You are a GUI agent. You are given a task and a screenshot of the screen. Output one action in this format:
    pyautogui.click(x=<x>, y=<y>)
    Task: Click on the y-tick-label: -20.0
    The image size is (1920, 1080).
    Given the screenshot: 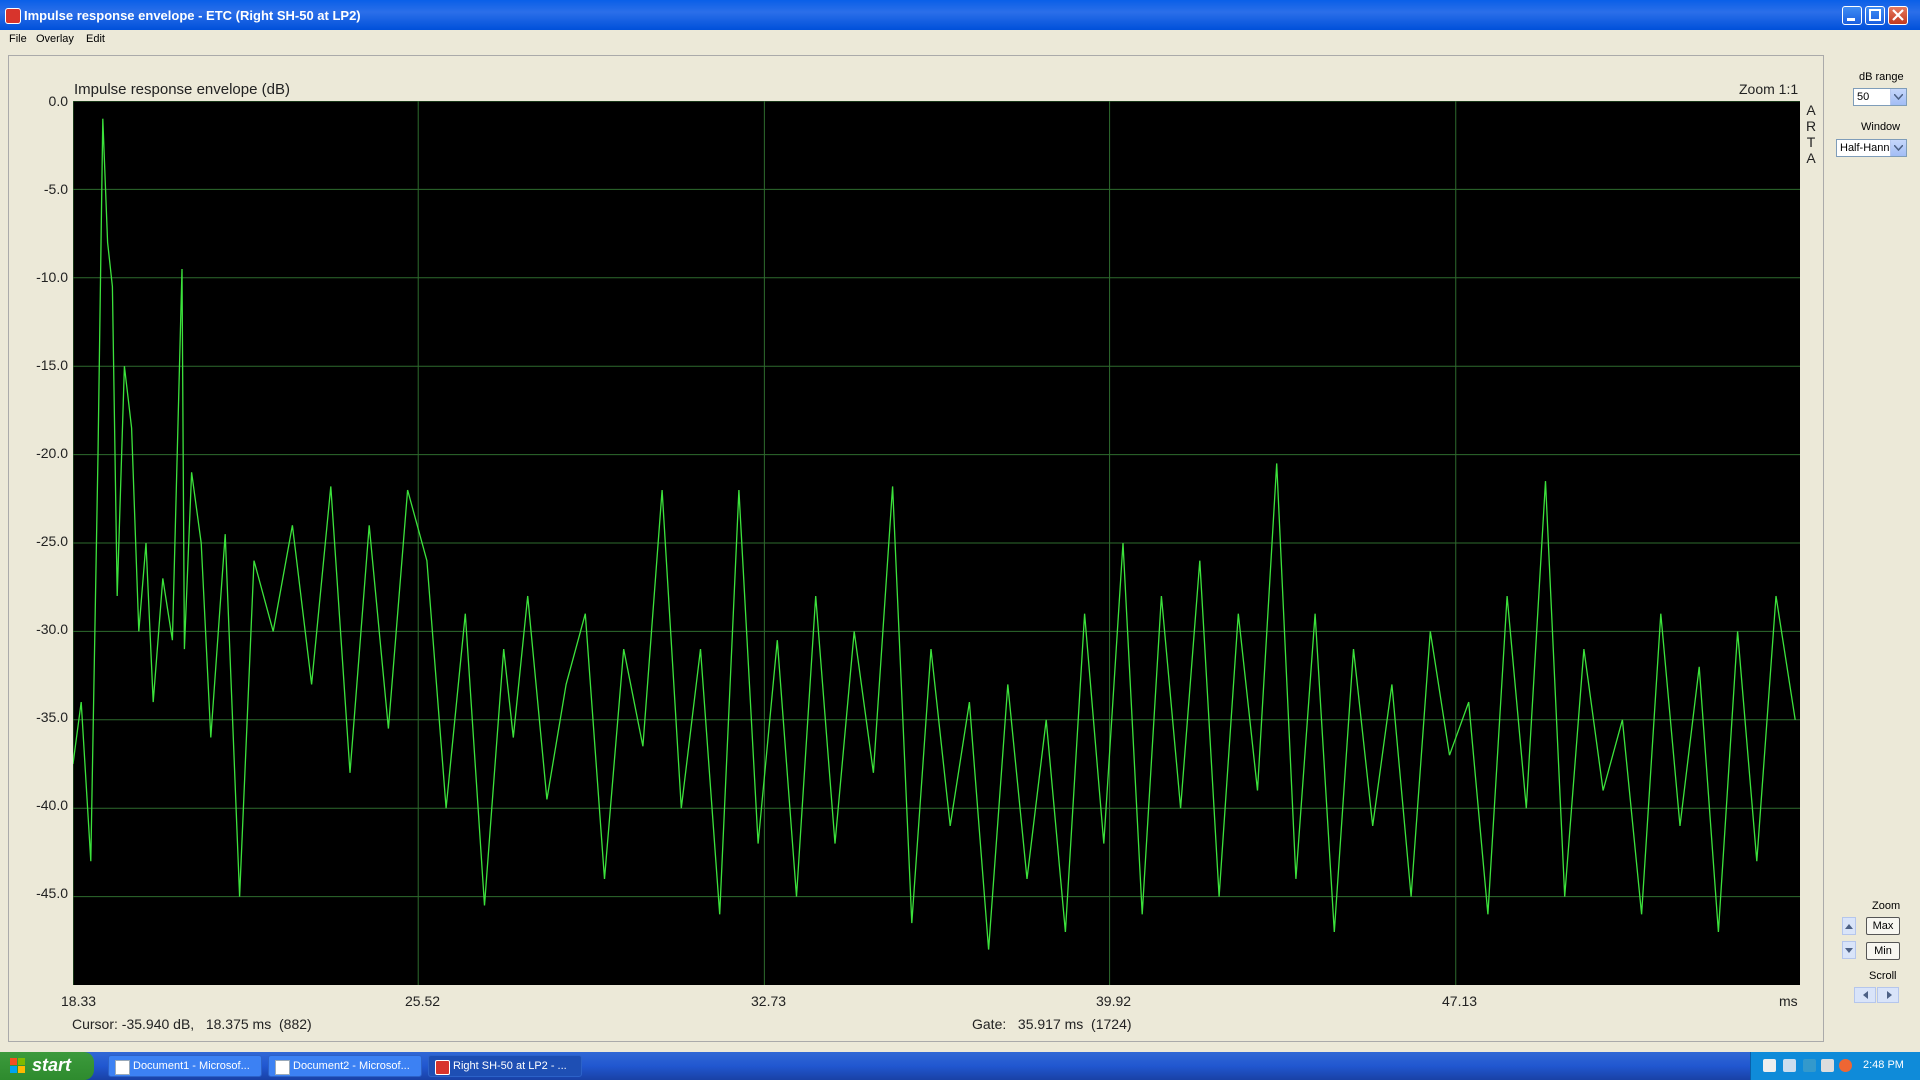 What is the action you would take?
    pyautogui.click(x=52, y=453)
    